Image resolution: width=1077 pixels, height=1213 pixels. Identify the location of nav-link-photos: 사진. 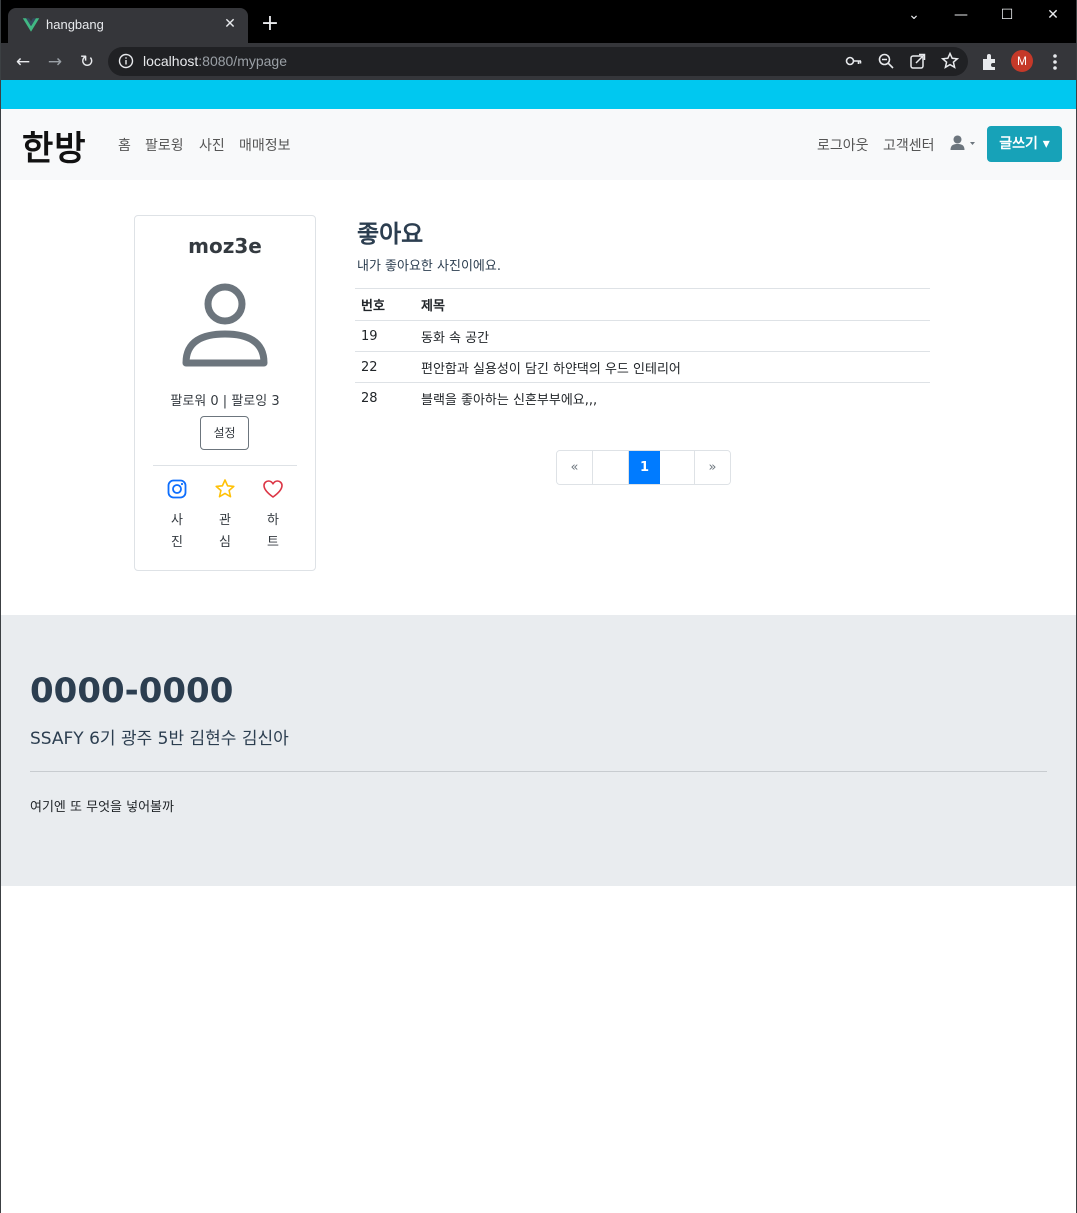
(212, 145).